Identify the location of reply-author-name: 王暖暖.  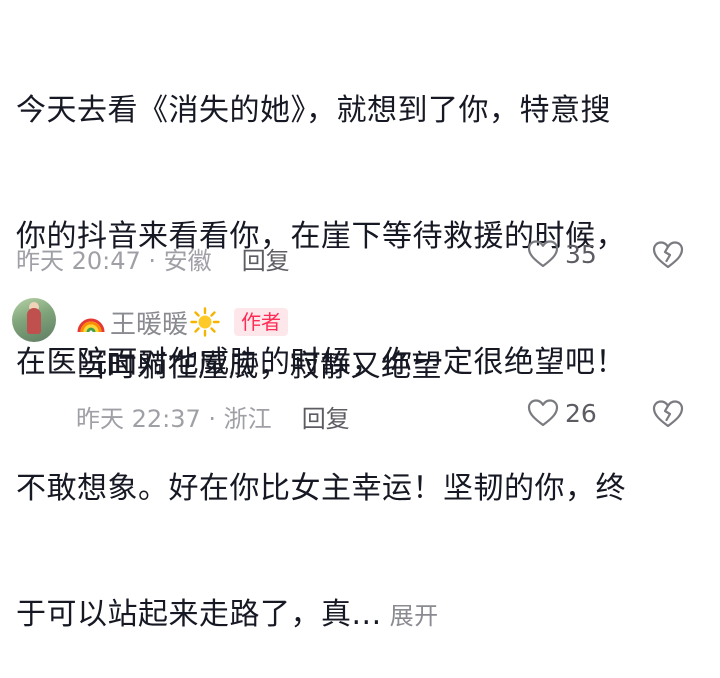
(149, 322).